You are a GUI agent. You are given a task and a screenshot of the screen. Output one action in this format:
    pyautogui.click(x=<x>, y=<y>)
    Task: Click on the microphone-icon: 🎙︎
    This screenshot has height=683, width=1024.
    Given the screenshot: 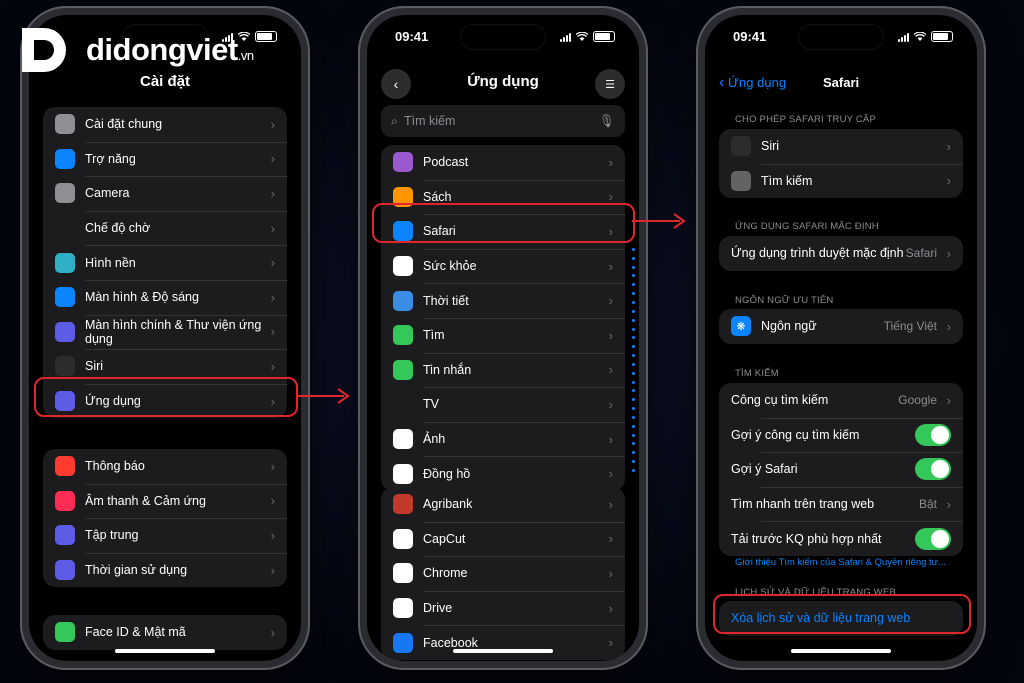 What is the action you would take?
    pyautogui.click(x=607, y=121)
    